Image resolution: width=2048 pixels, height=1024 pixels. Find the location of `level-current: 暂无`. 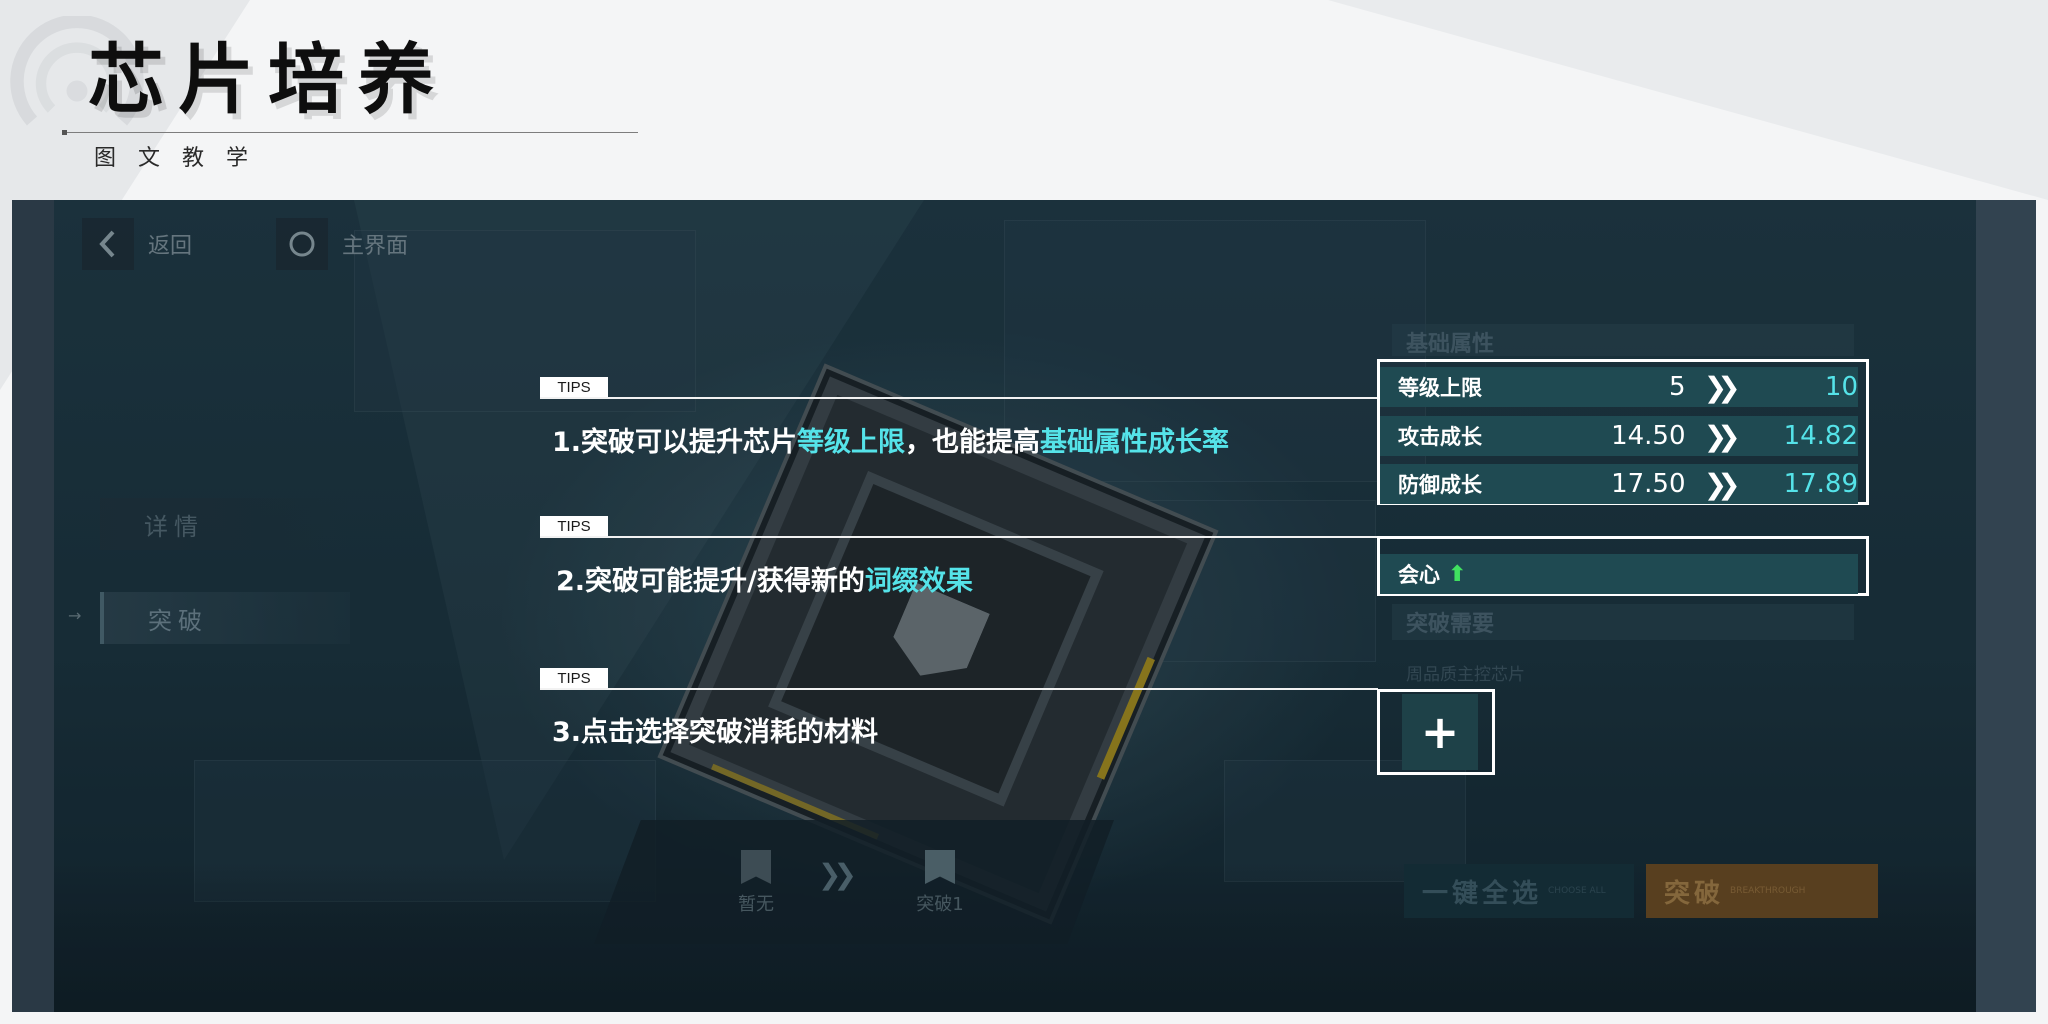

level-current: 暂无 is located at coordinates (756, 883).